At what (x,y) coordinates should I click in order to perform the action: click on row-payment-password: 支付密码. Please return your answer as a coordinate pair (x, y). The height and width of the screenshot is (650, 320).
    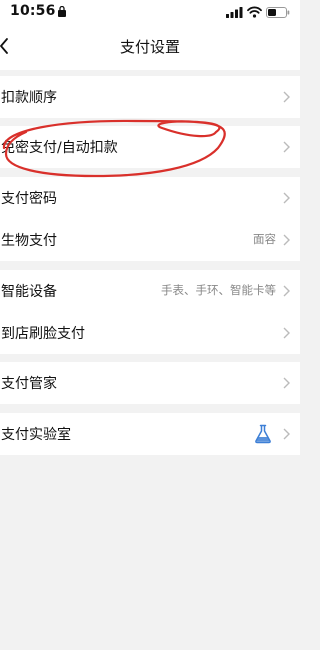
    Looking at the image, I should click on (150, 198).